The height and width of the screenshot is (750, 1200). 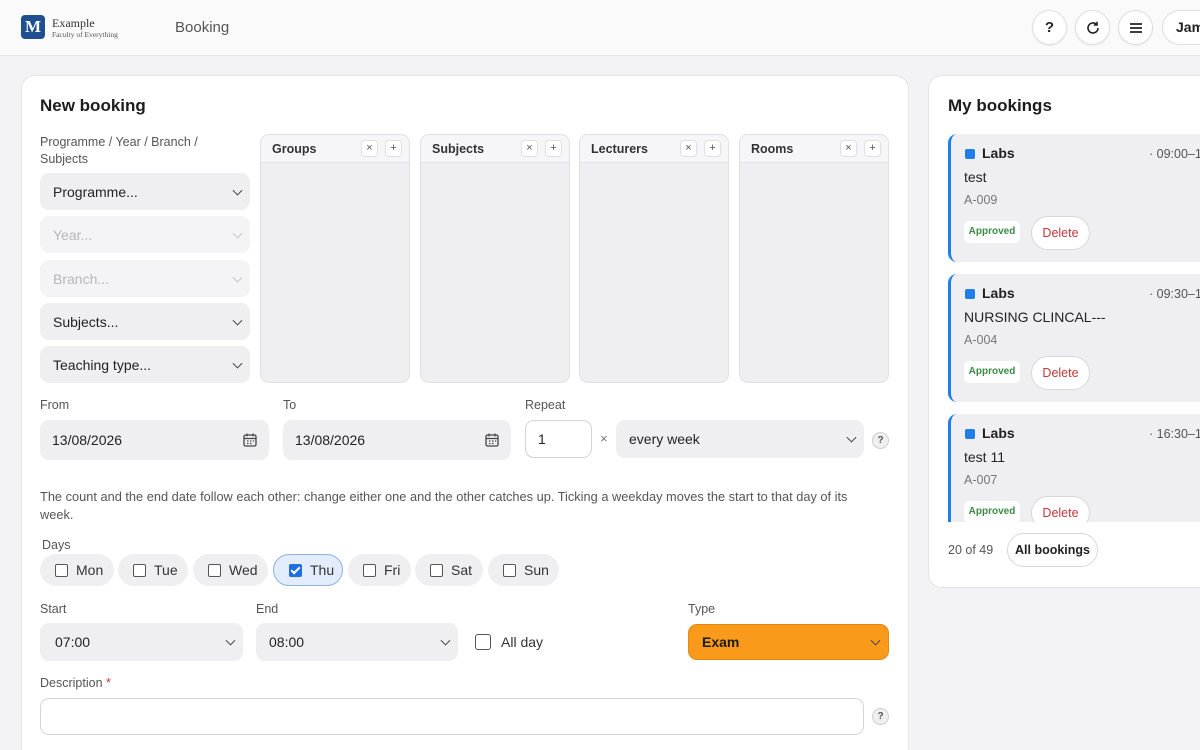 What do you see at coordinates (529, 148) in the screenshot?
I see `clear-subjects-button: ×` at bounding box center [529, 148].